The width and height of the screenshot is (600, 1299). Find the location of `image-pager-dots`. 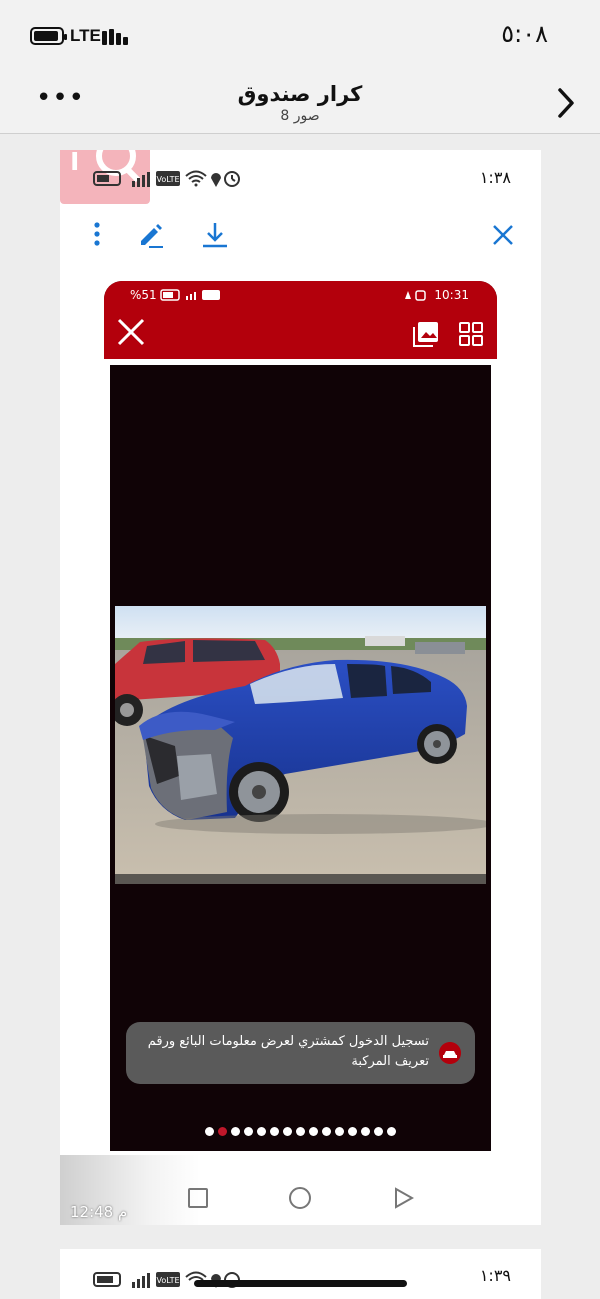

image-pager-dots is located at coordinates (300, 1133).